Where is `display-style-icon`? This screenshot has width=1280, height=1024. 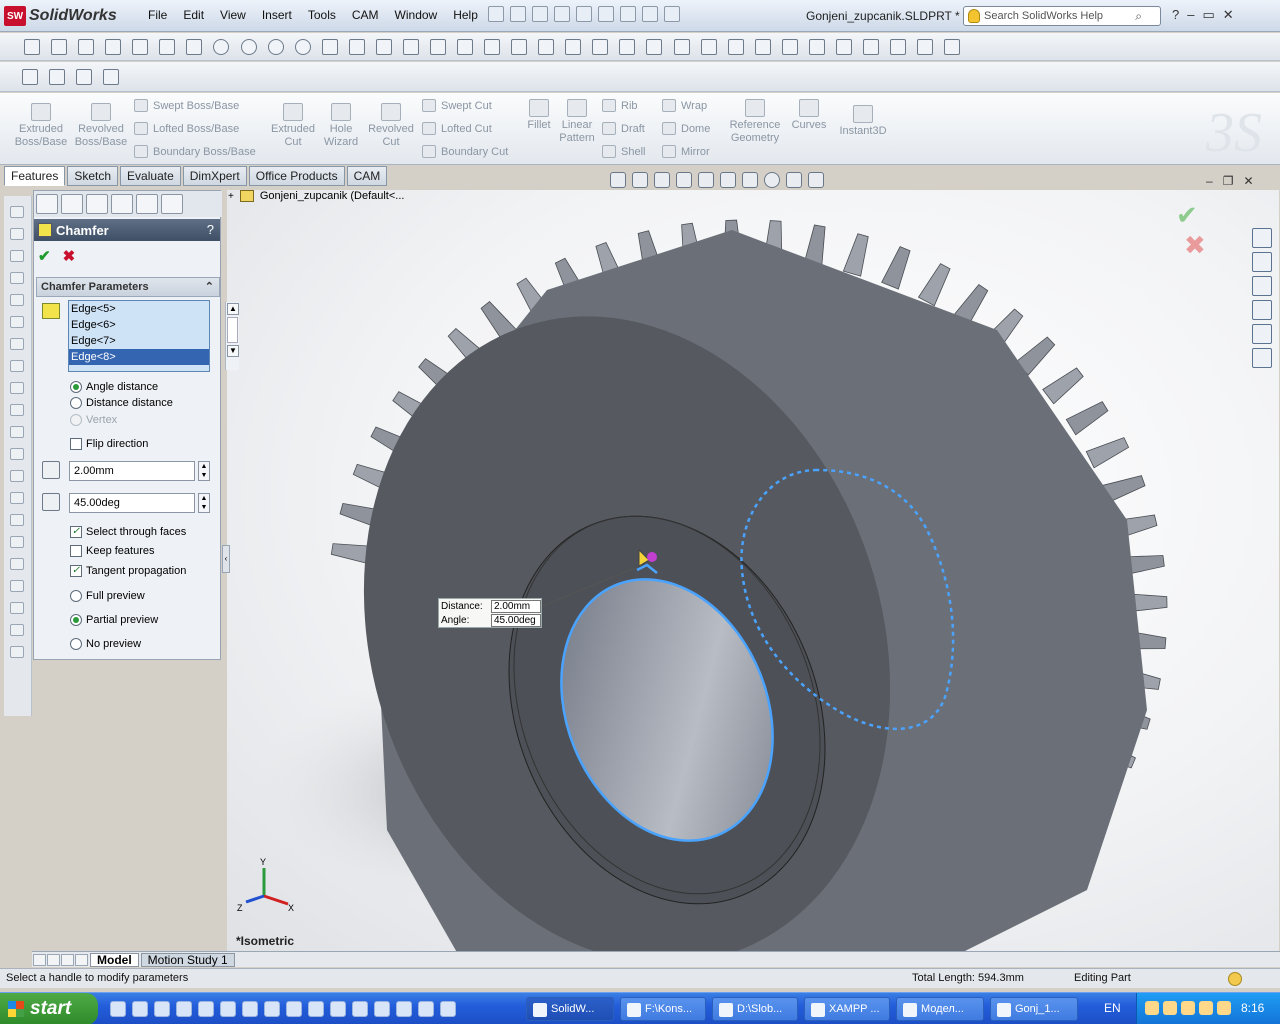
display-style-icon is located at coordinates (728, 180).